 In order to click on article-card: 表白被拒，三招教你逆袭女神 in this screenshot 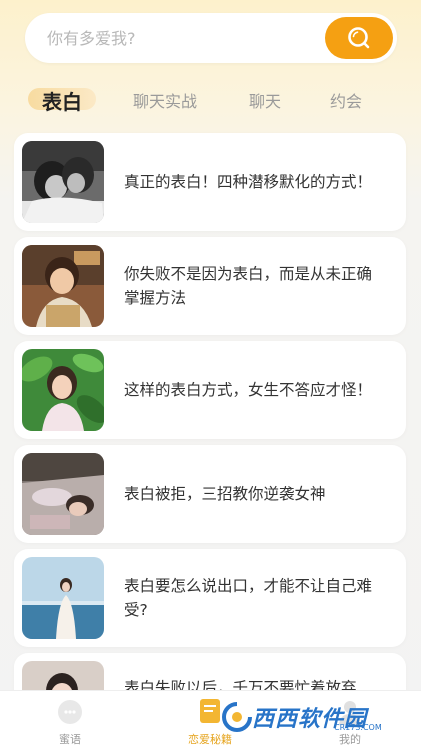, I will do `click(210, 494)`.